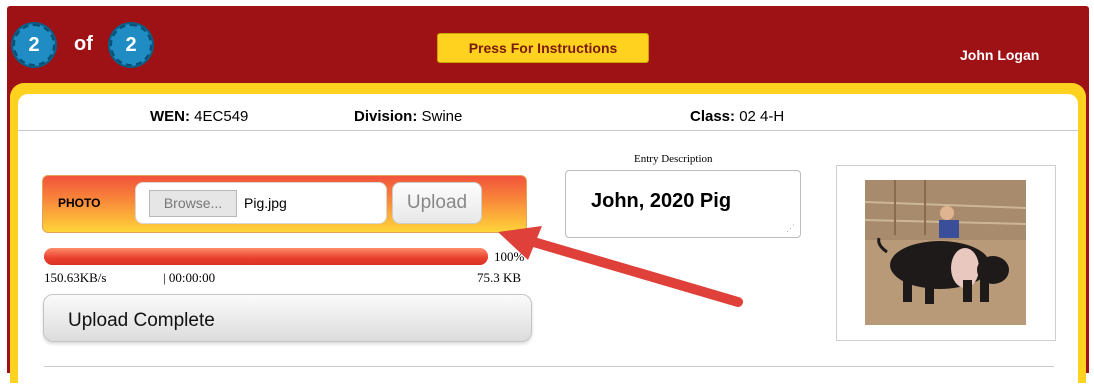  I want to click on class-value: 02 4-H, so click(762, 116).